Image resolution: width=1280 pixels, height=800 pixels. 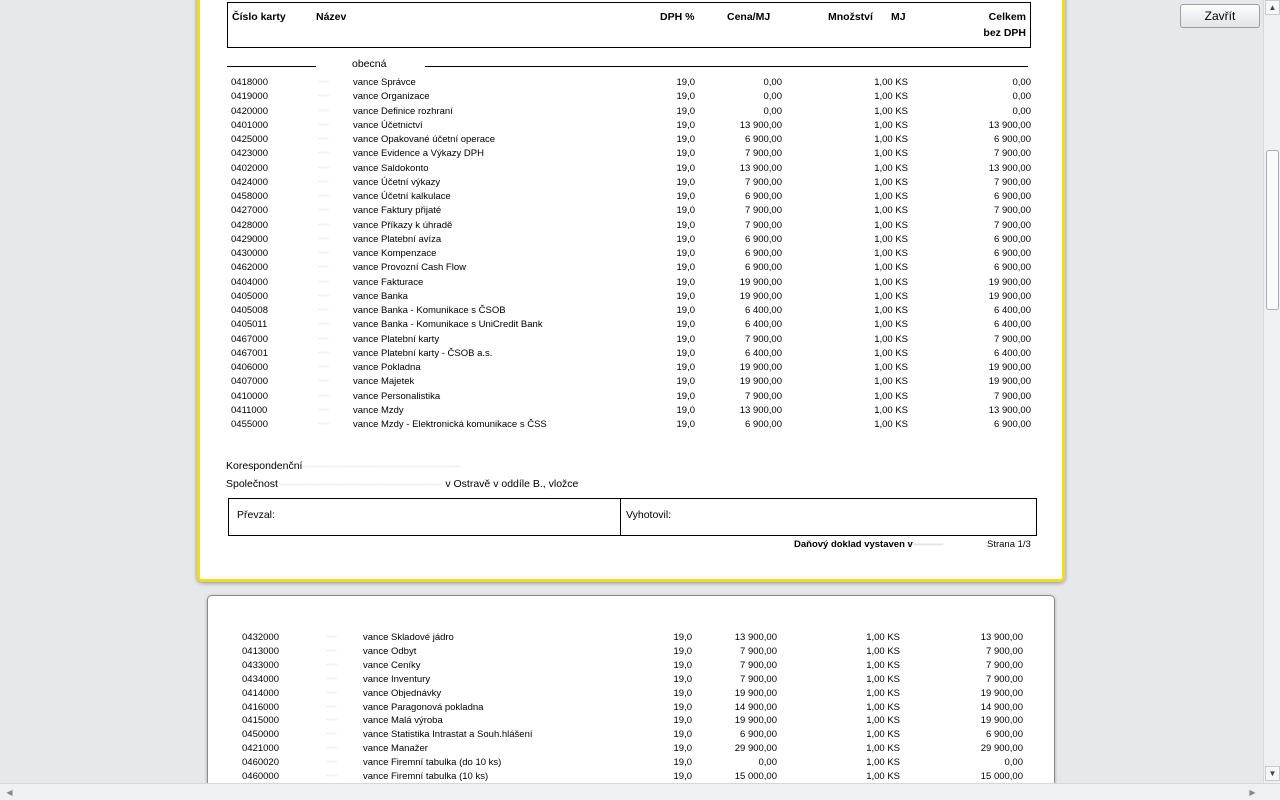 What do you see at coordinates (763, 196) in the screenshot?
I see `item-unit-price: 6 900,00` at bounding box center [763, 196].